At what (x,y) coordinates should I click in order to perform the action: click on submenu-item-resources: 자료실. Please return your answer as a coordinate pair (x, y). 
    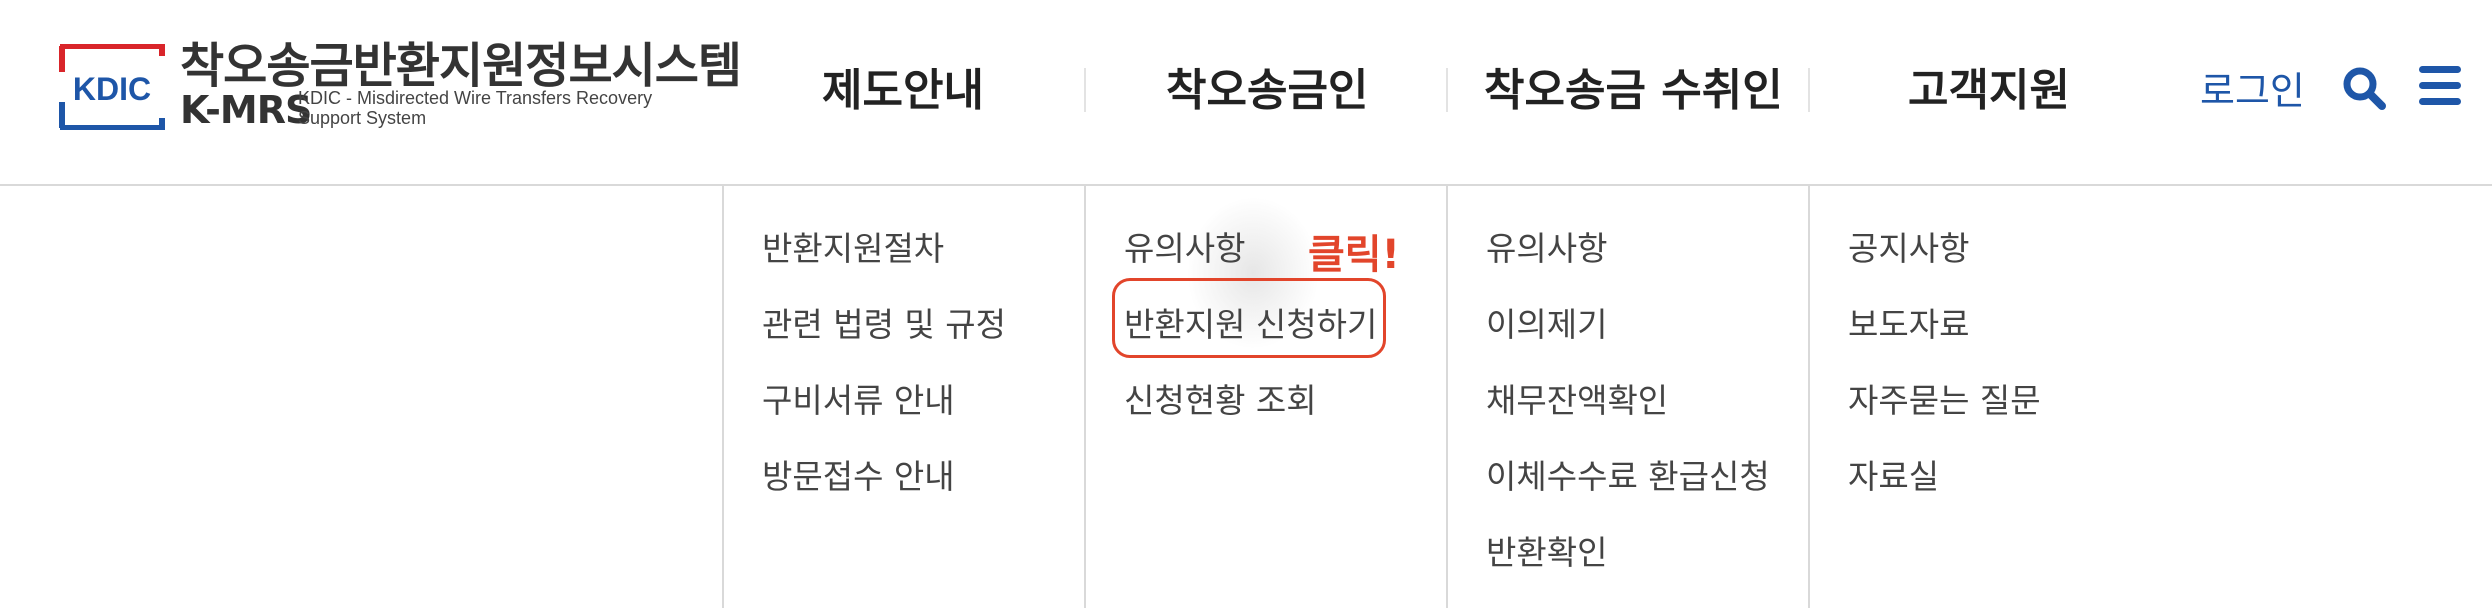
    Looking at the image, I should click on (1893, 474).